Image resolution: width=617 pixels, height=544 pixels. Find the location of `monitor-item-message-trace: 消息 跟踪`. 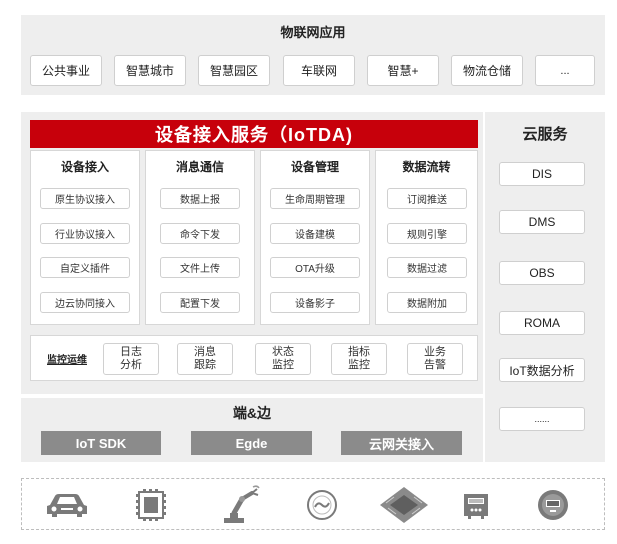

monitor-item-message-trace: 消息 跟踪 is located at coordinates (205, 359).